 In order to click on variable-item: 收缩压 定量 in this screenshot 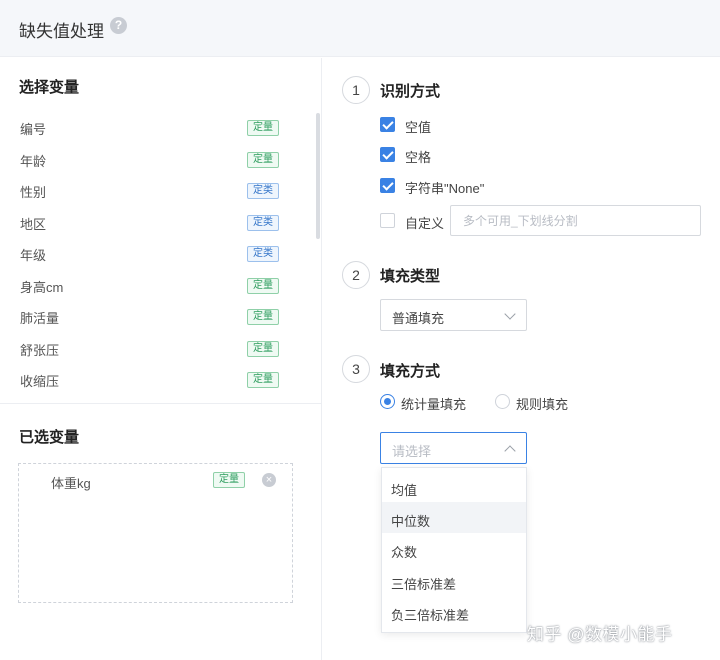, I will do `click(150, 379)`.